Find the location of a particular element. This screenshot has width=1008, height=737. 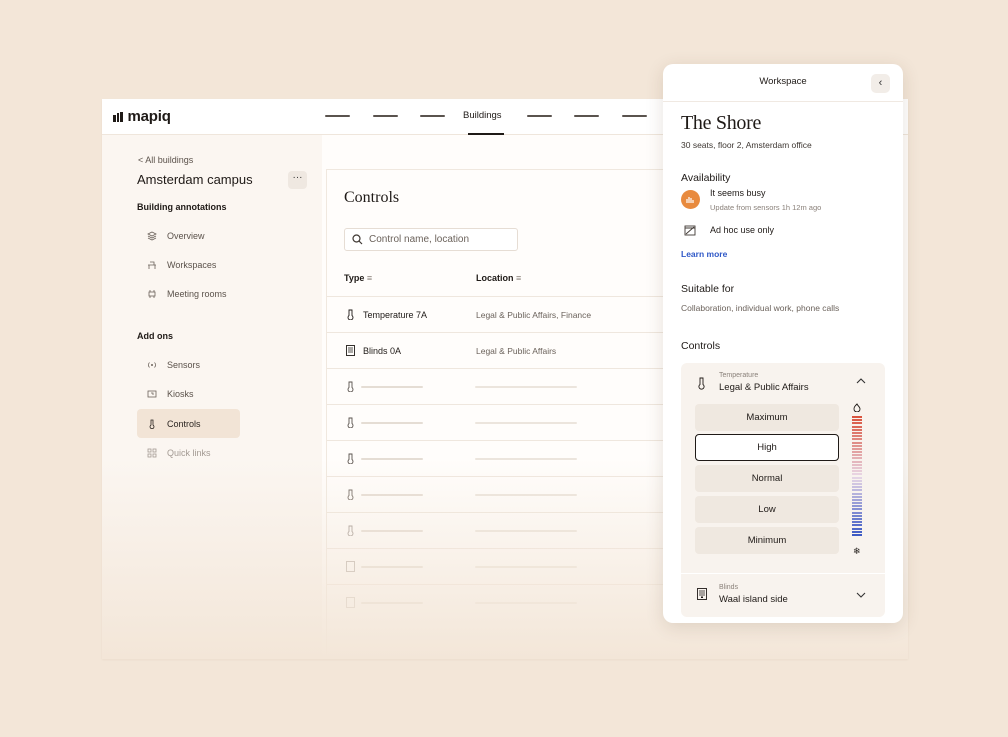

sidebar-item-sensors: Sensors is located at coordinates (188, 364).